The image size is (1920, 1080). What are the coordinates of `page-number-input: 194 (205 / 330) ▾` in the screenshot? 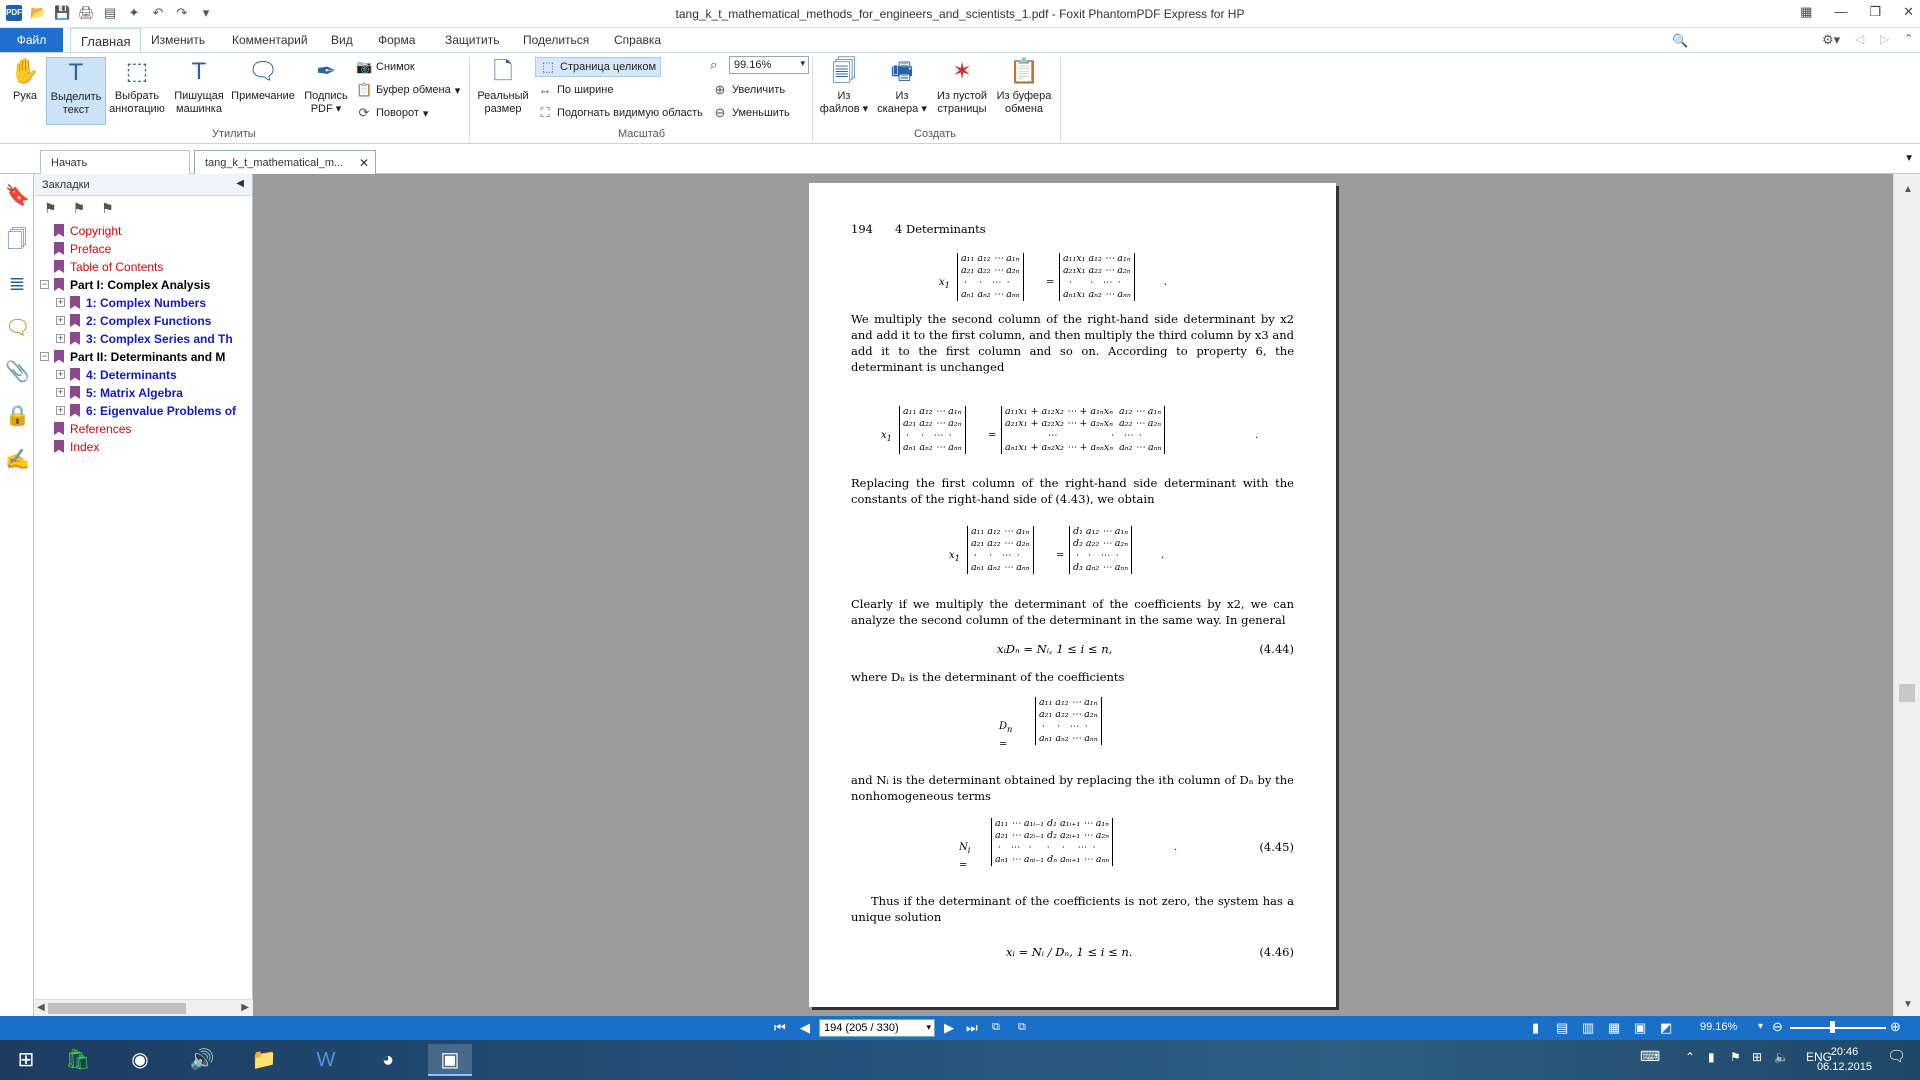 It's located at (877, 1028).